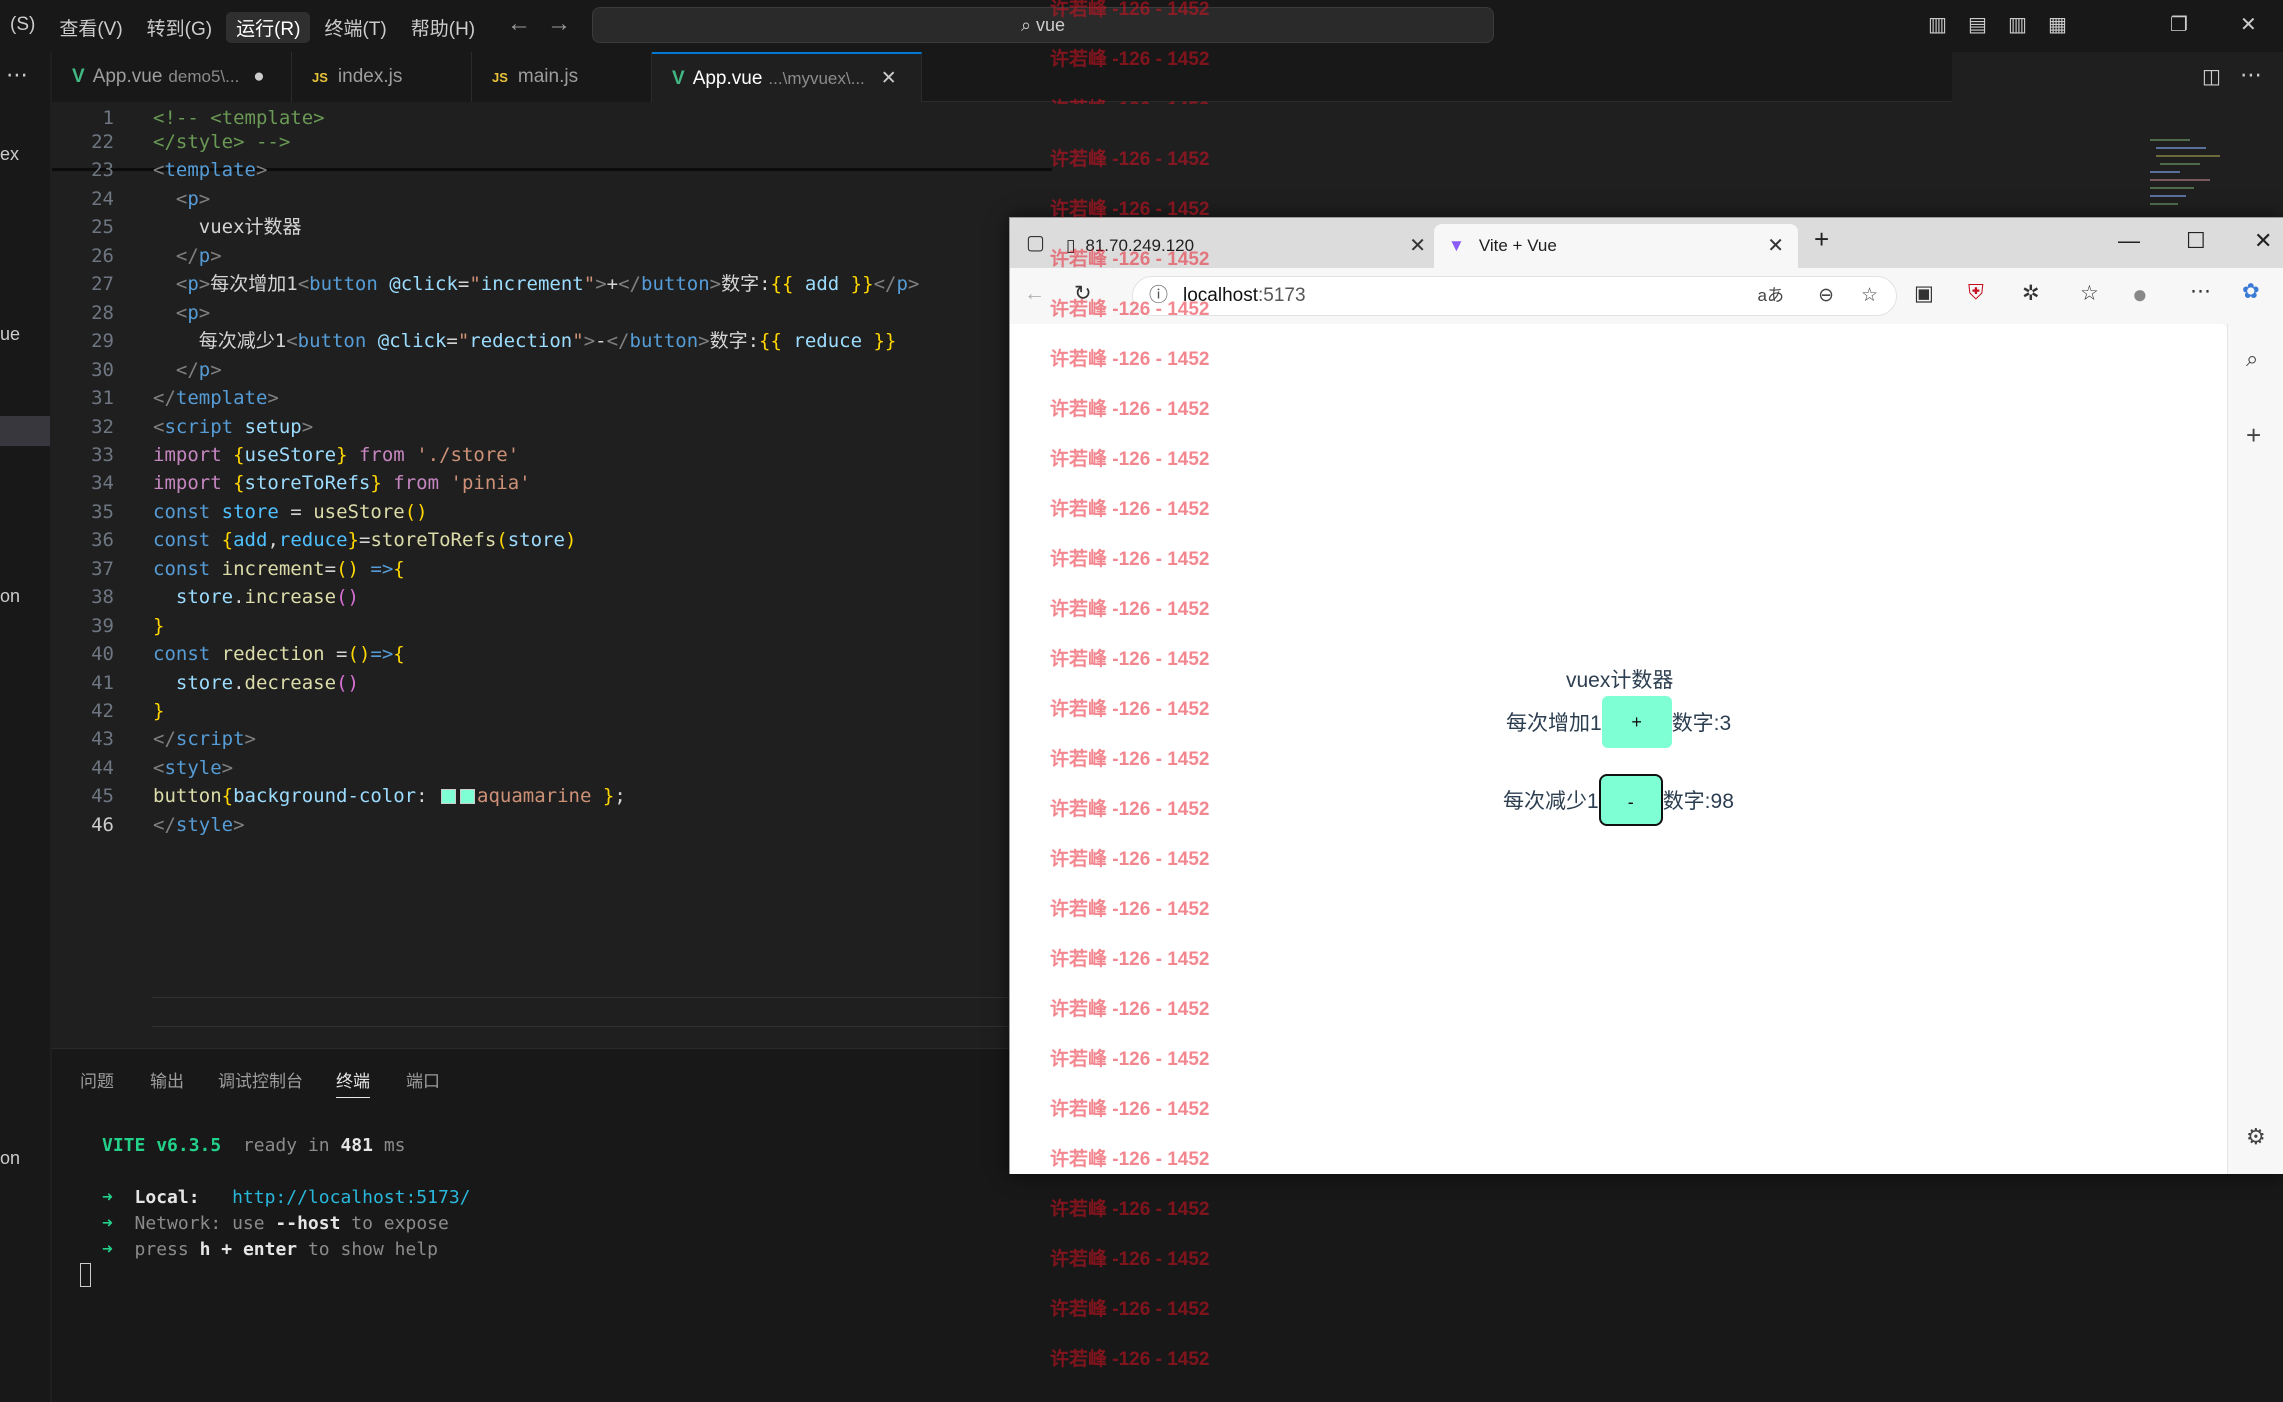 This screenshot has width=2283, height=1402. I want to click on terminal-local-line: ➜ Local: http://localhost:5173/, so click(286, 1197).